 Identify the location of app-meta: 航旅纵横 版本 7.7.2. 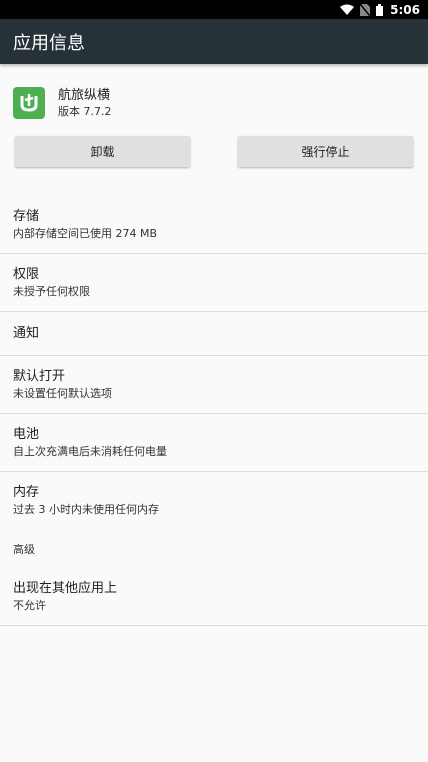
(85, 103).